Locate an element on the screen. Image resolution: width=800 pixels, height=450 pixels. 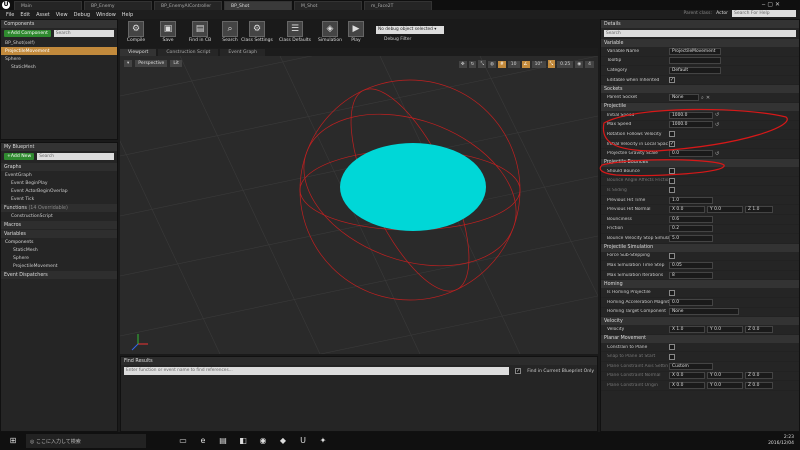
parent-socket-field: None is located at coordinates (684, 98).